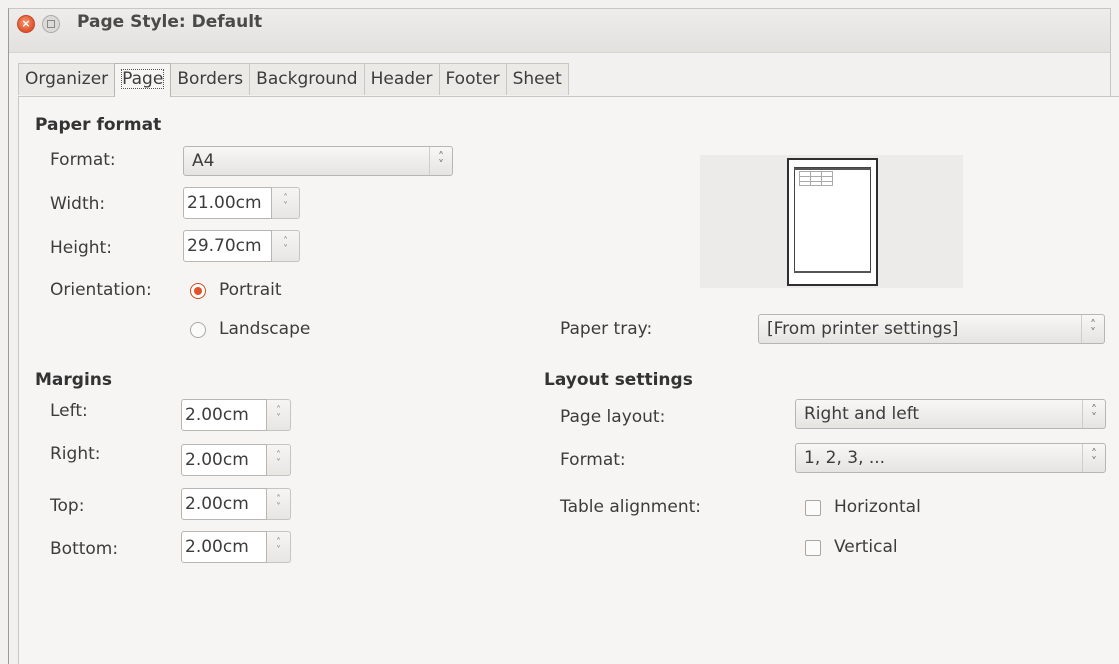 The image size is (1119, 664). I want to click on margin-top-field: 2.00cm, so click(224, 504).